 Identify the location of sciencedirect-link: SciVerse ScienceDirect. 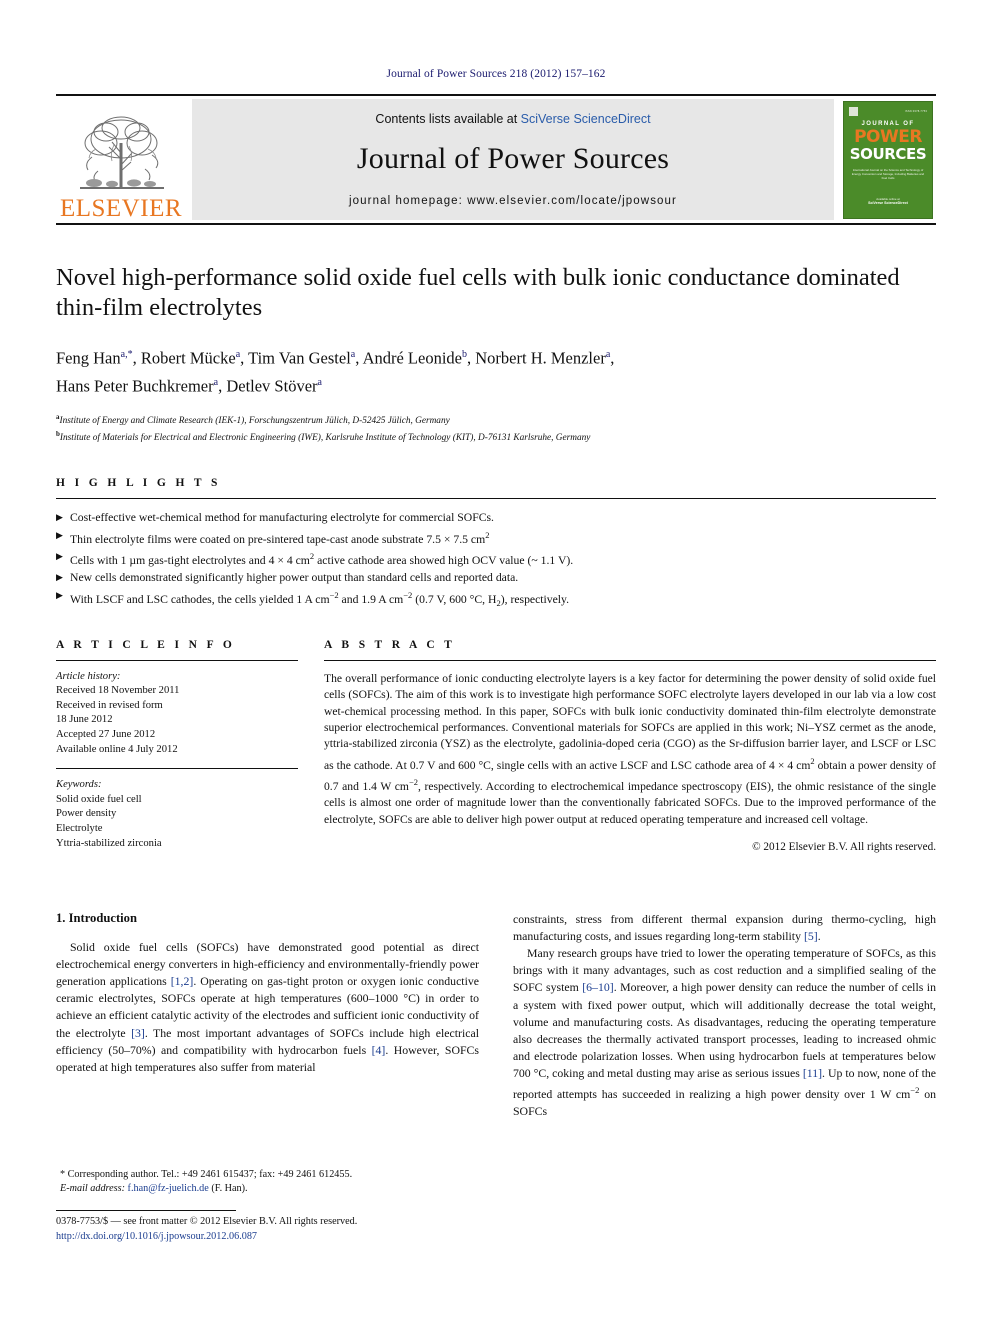
(586, 119).